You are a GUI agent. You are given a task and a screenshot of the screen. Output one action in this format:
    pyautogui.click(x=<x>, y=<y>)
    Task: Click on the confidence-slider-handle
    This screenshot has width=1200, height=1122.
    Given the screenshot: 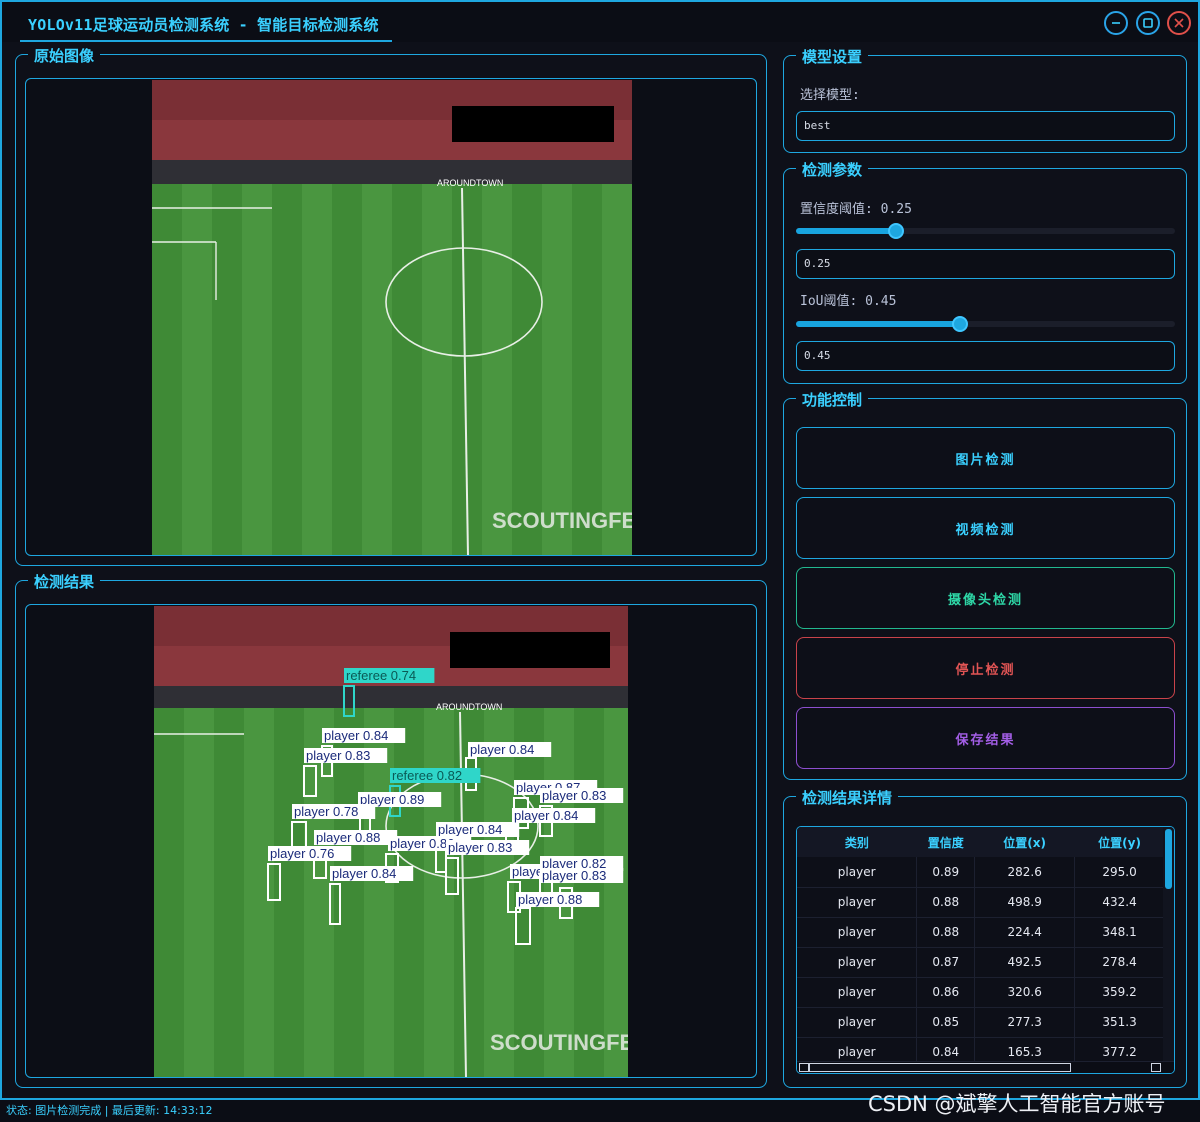 What is the action you would take?
    pyautogui.click(x=896, y=231)
    